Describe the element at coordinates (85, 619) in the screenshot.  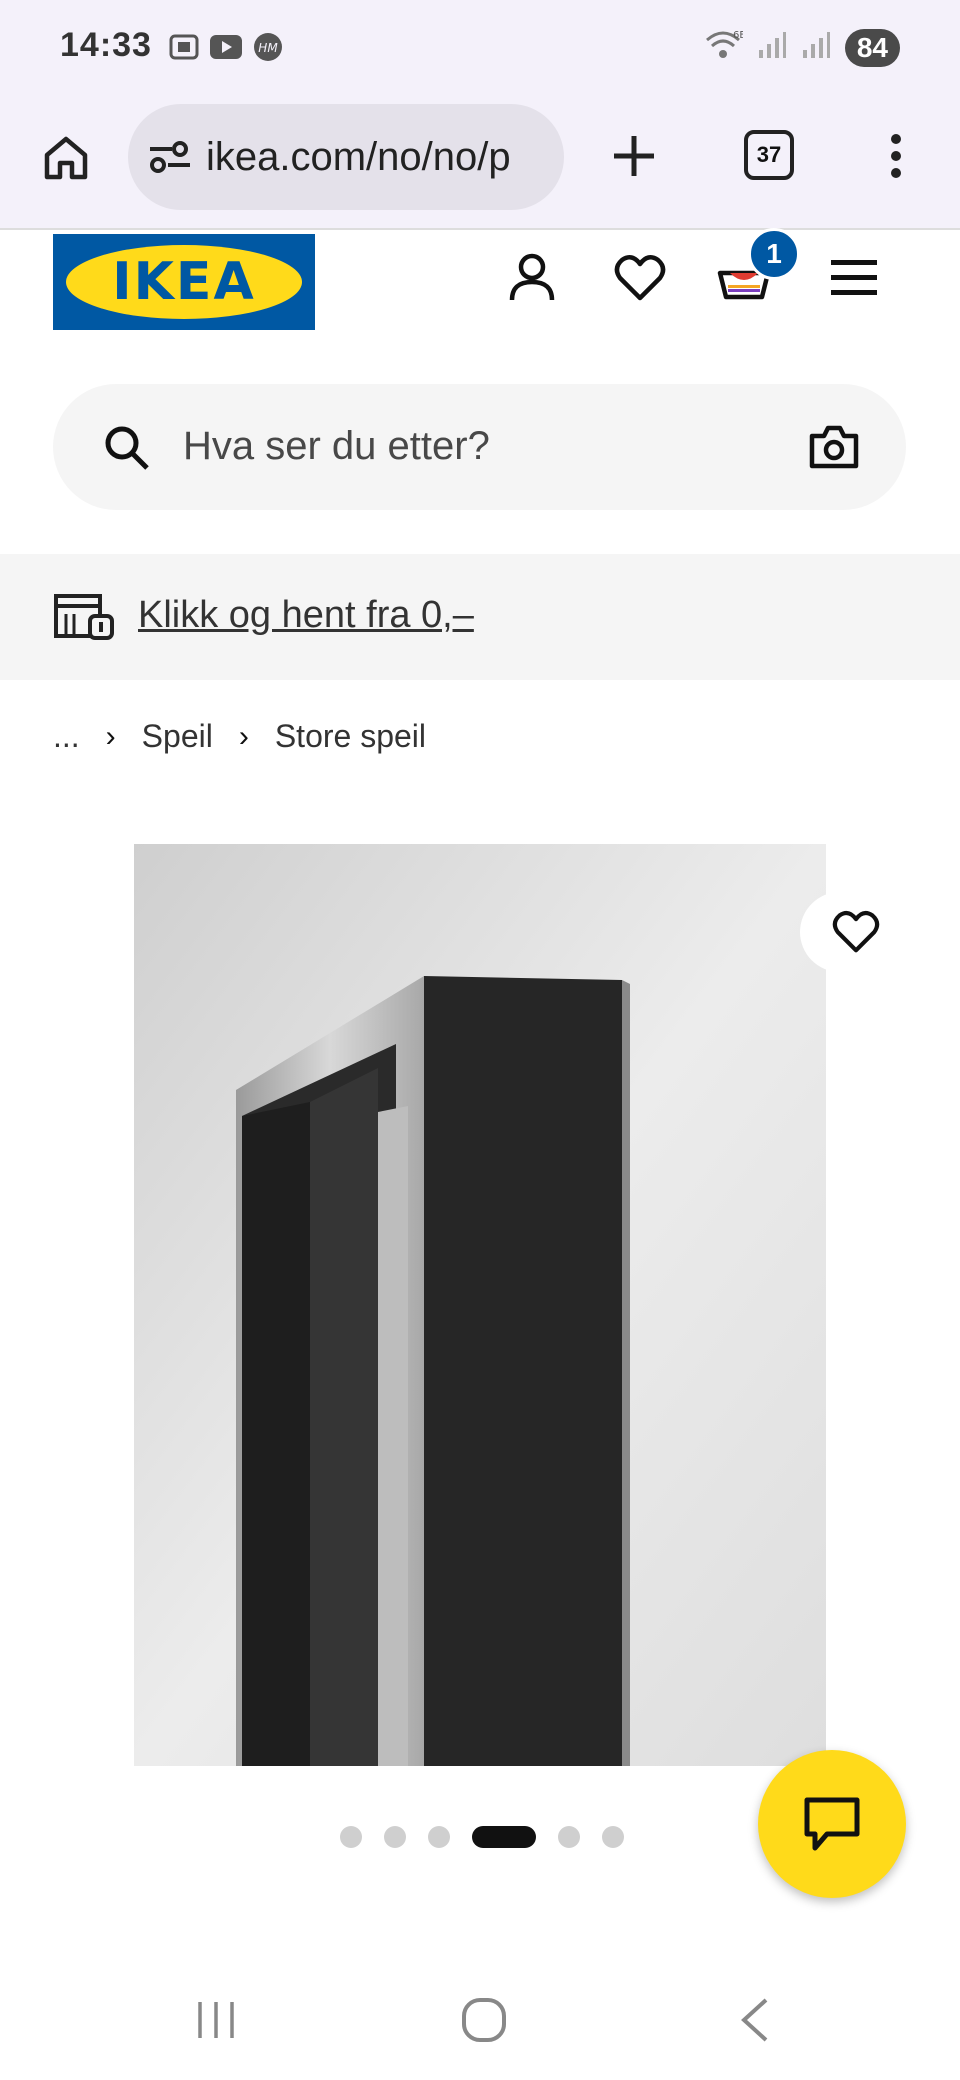
I see `store-icon` at that location.